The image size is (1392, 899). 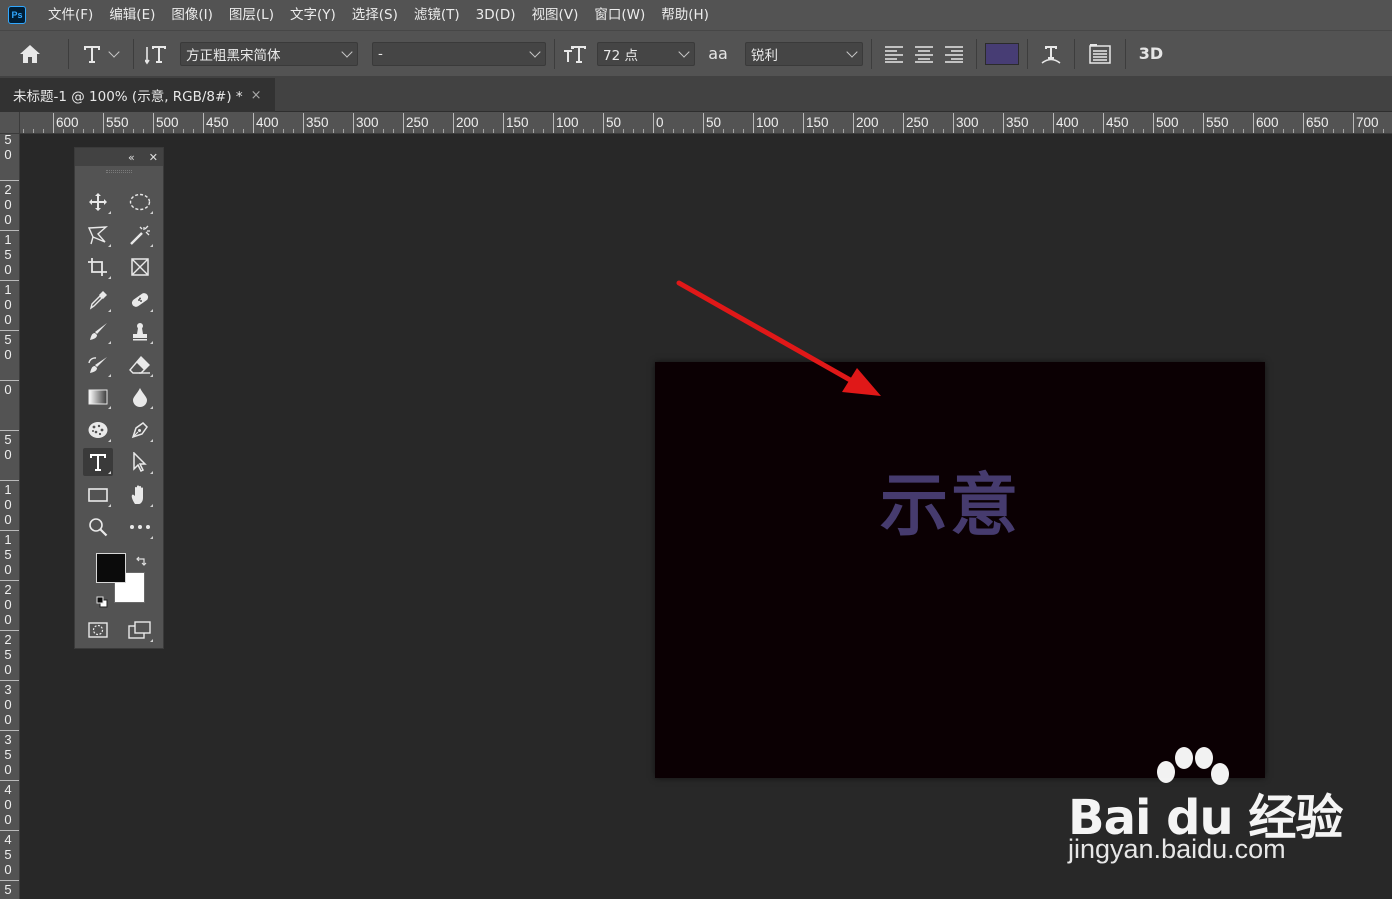 I want to click on close-icon: ×, so click(x=256, y=95).